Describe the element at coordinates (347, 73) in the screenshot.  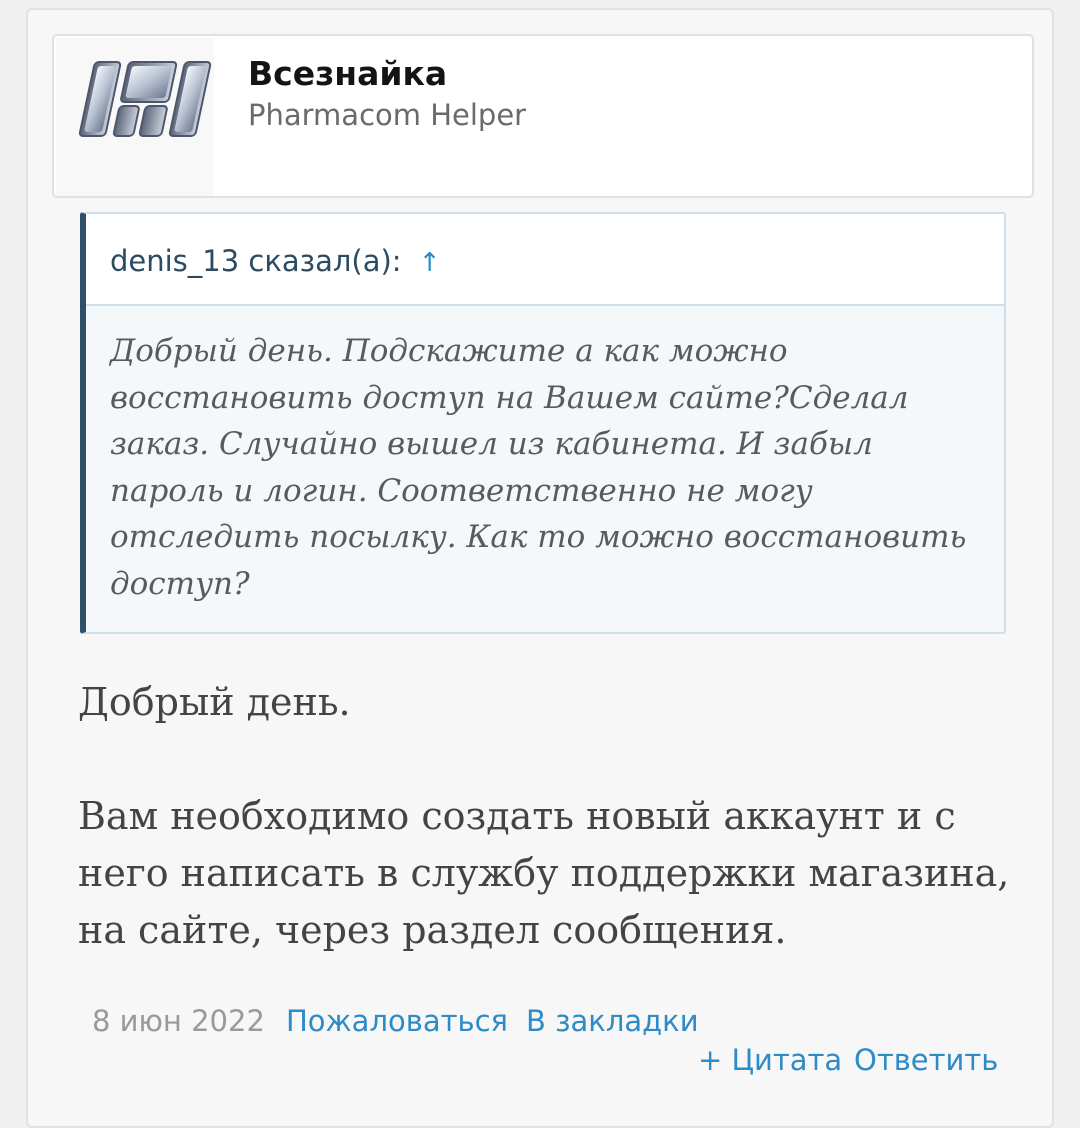
I see `author-name: Всезнайка` at that location.